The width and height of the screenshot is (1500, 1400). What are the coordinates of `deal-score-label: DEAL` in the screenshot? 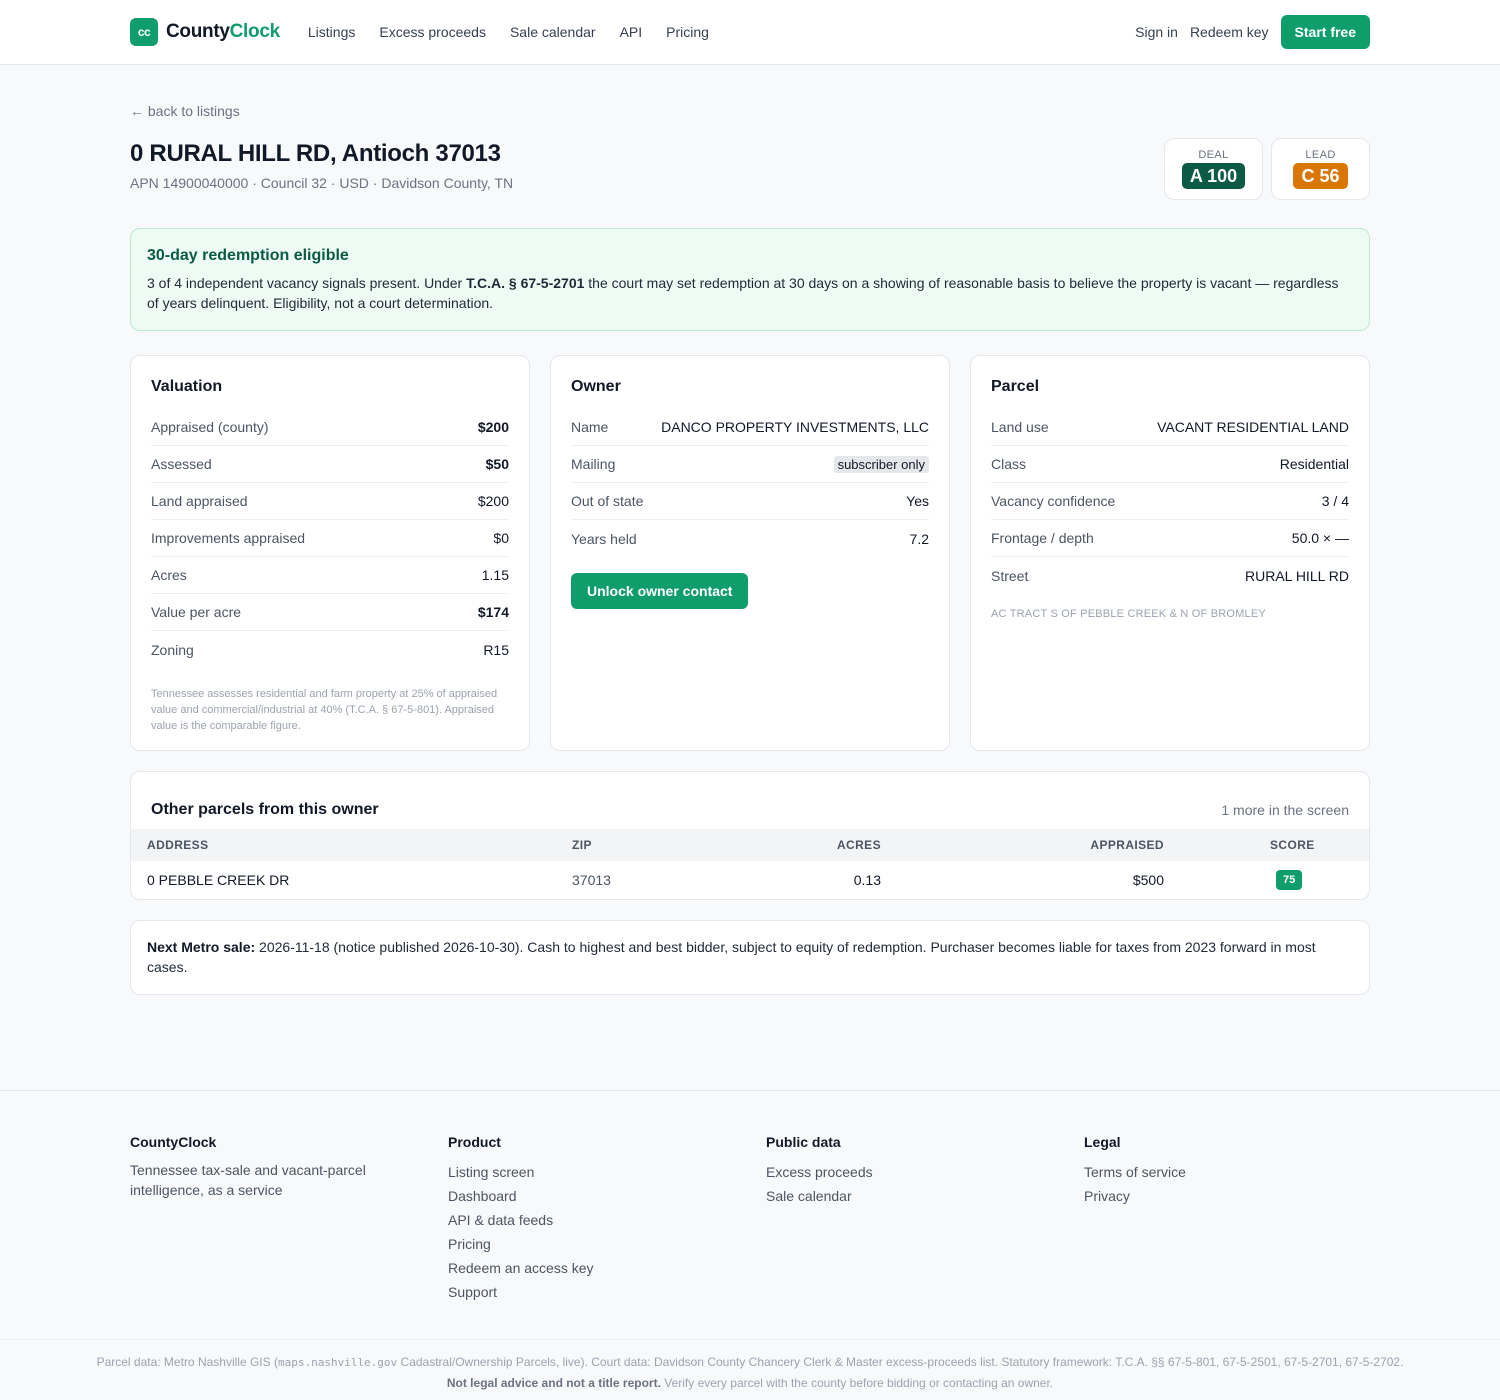 It's located at (1213, 155).